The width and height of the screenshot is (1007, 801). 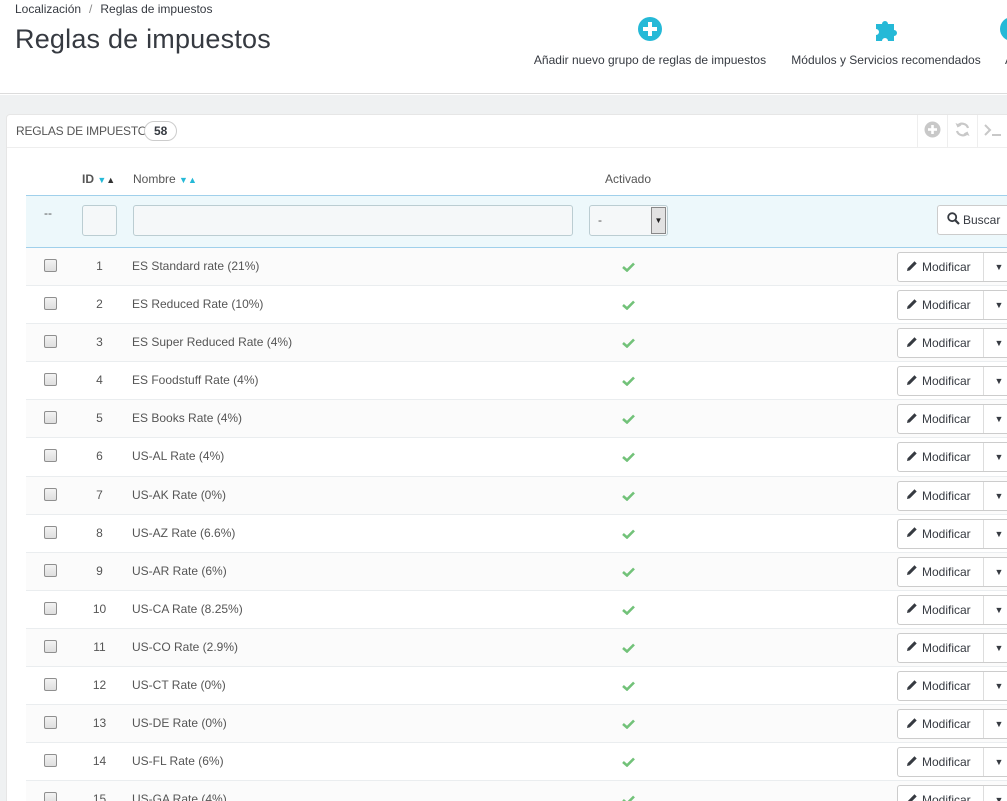 I want to click on row-name: US-GA Rate (4%), so click(x=179, y=796).